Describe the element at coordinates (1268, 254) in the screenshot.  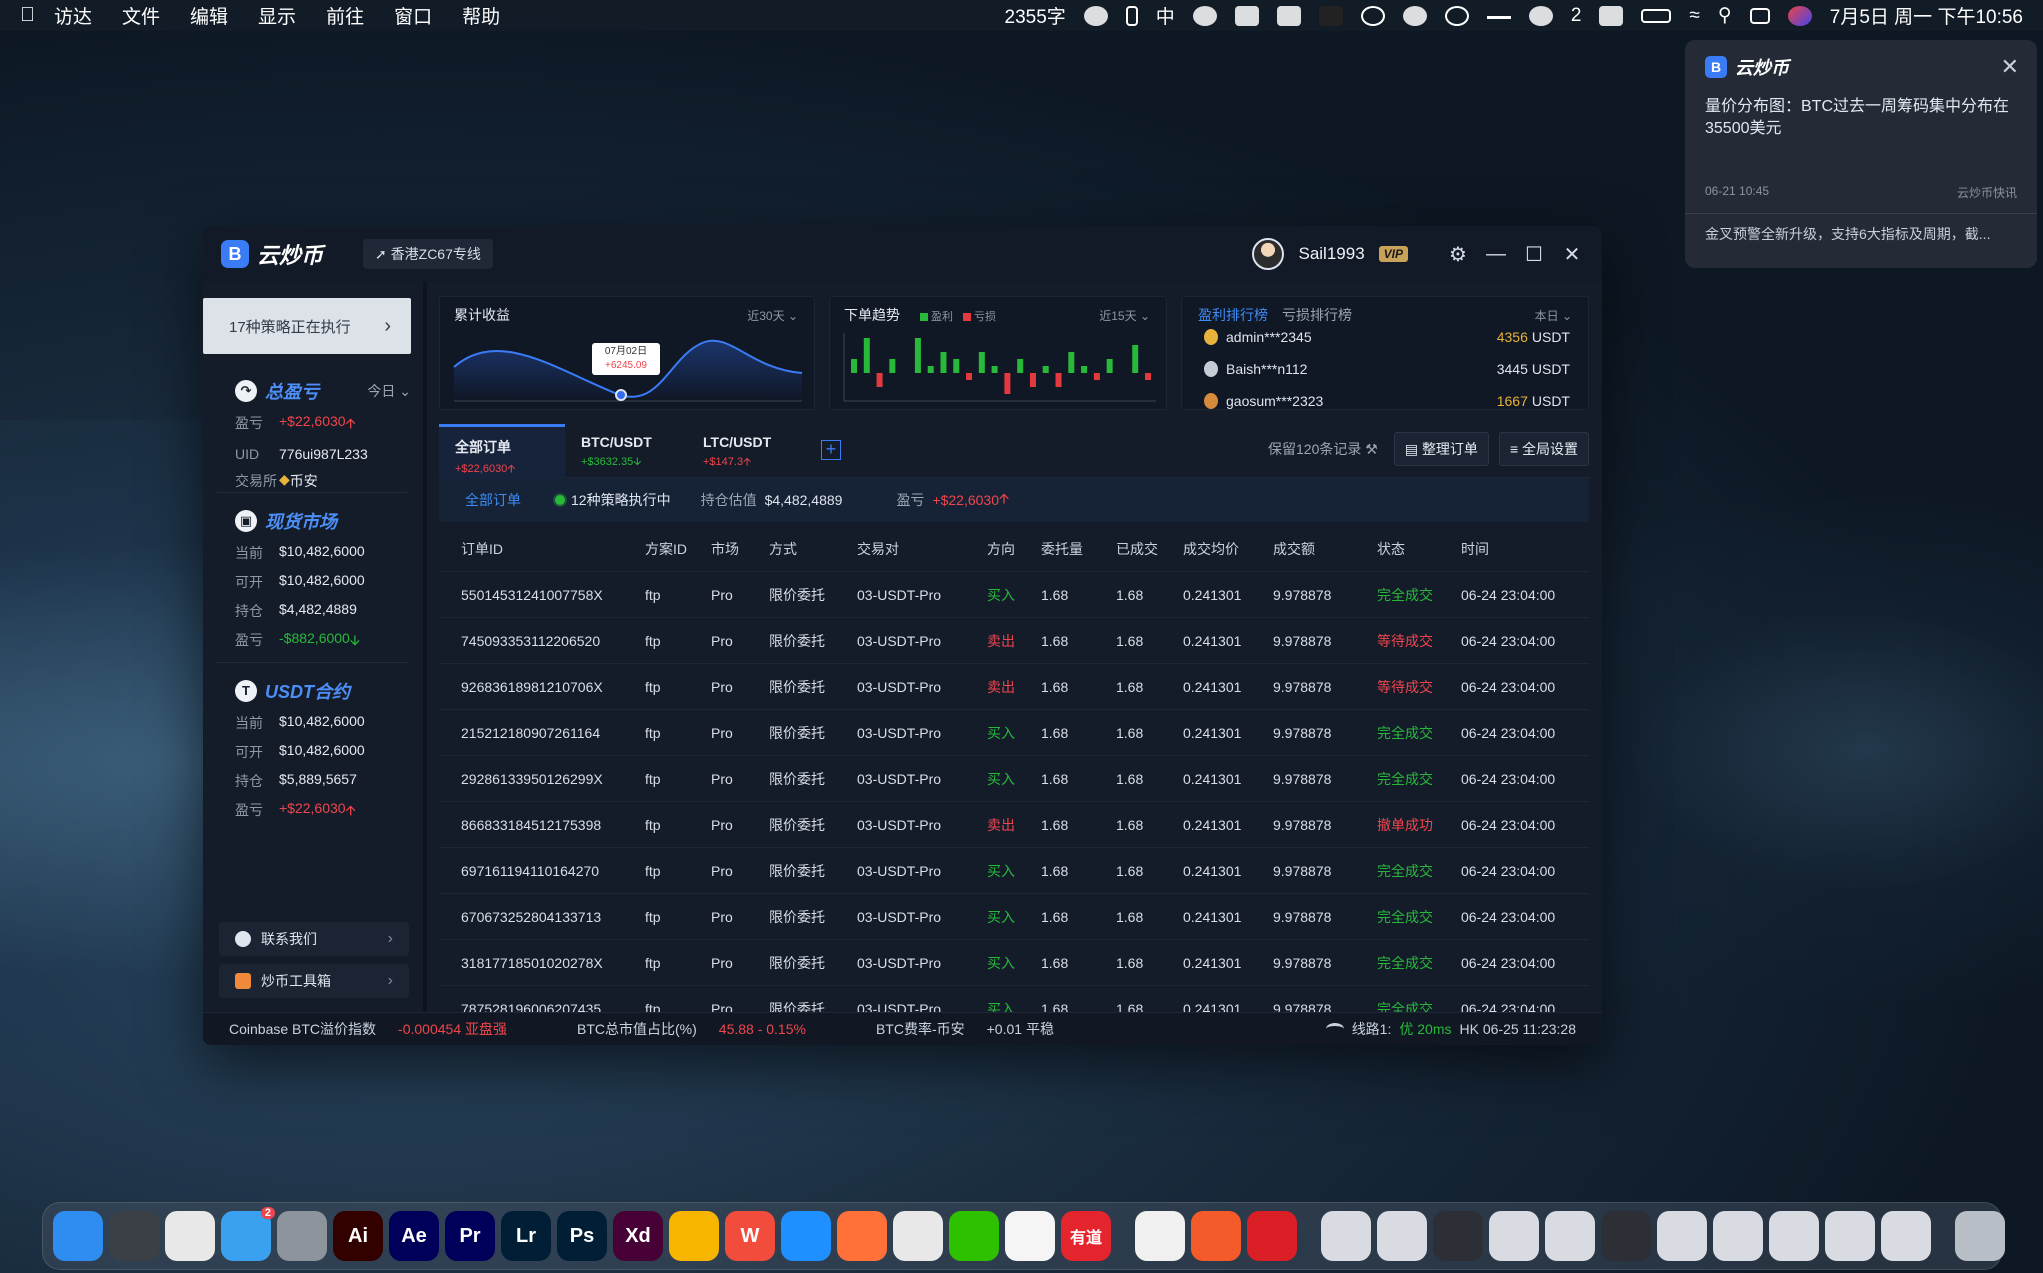
I see `user-avatar` at that location.